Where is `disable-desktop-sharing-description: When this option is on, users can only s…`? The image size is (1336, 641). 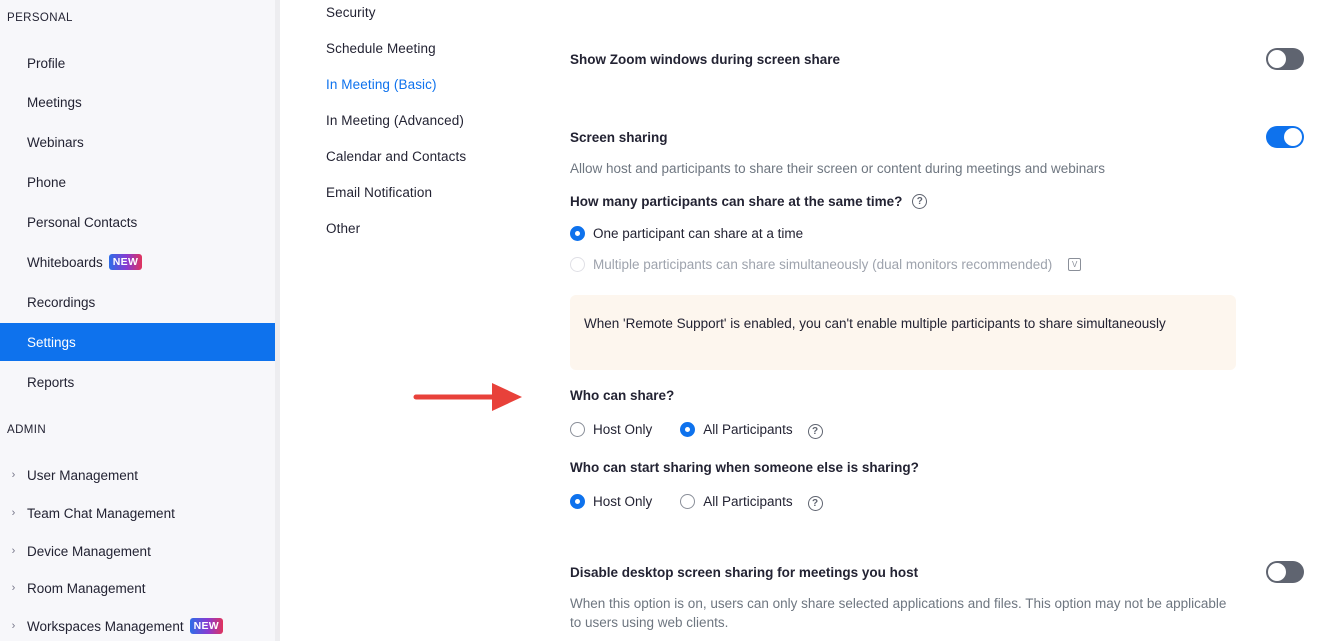 disable-desktop-sharing-description: When this option is on, users can only s… is located at coordinates (898, 613).